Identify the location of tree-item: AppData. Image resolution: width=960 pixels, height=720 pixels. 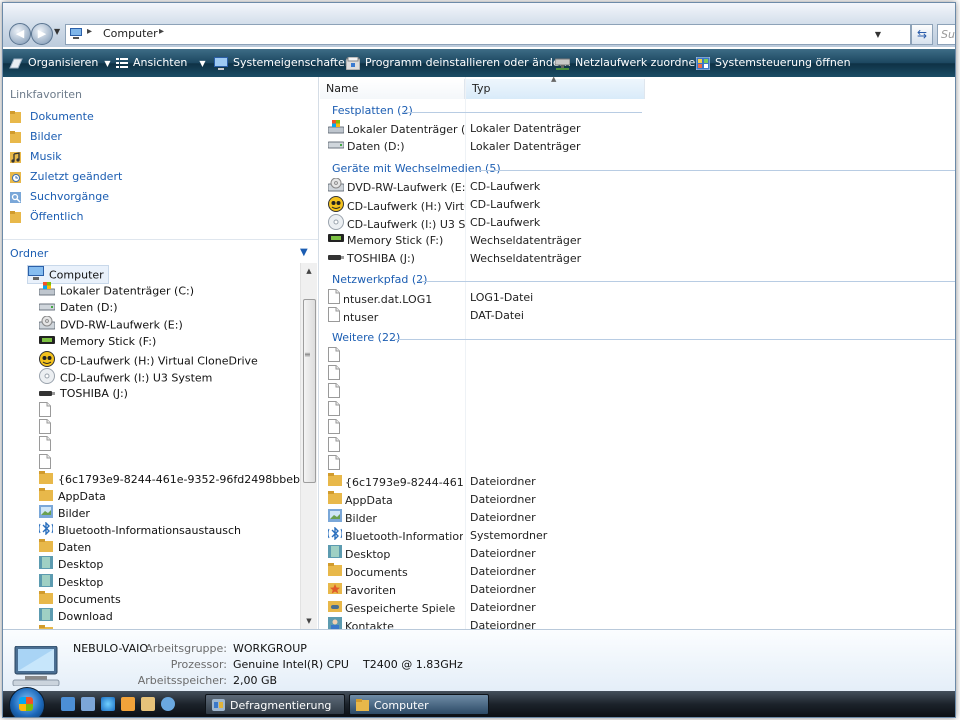
(72, 496).